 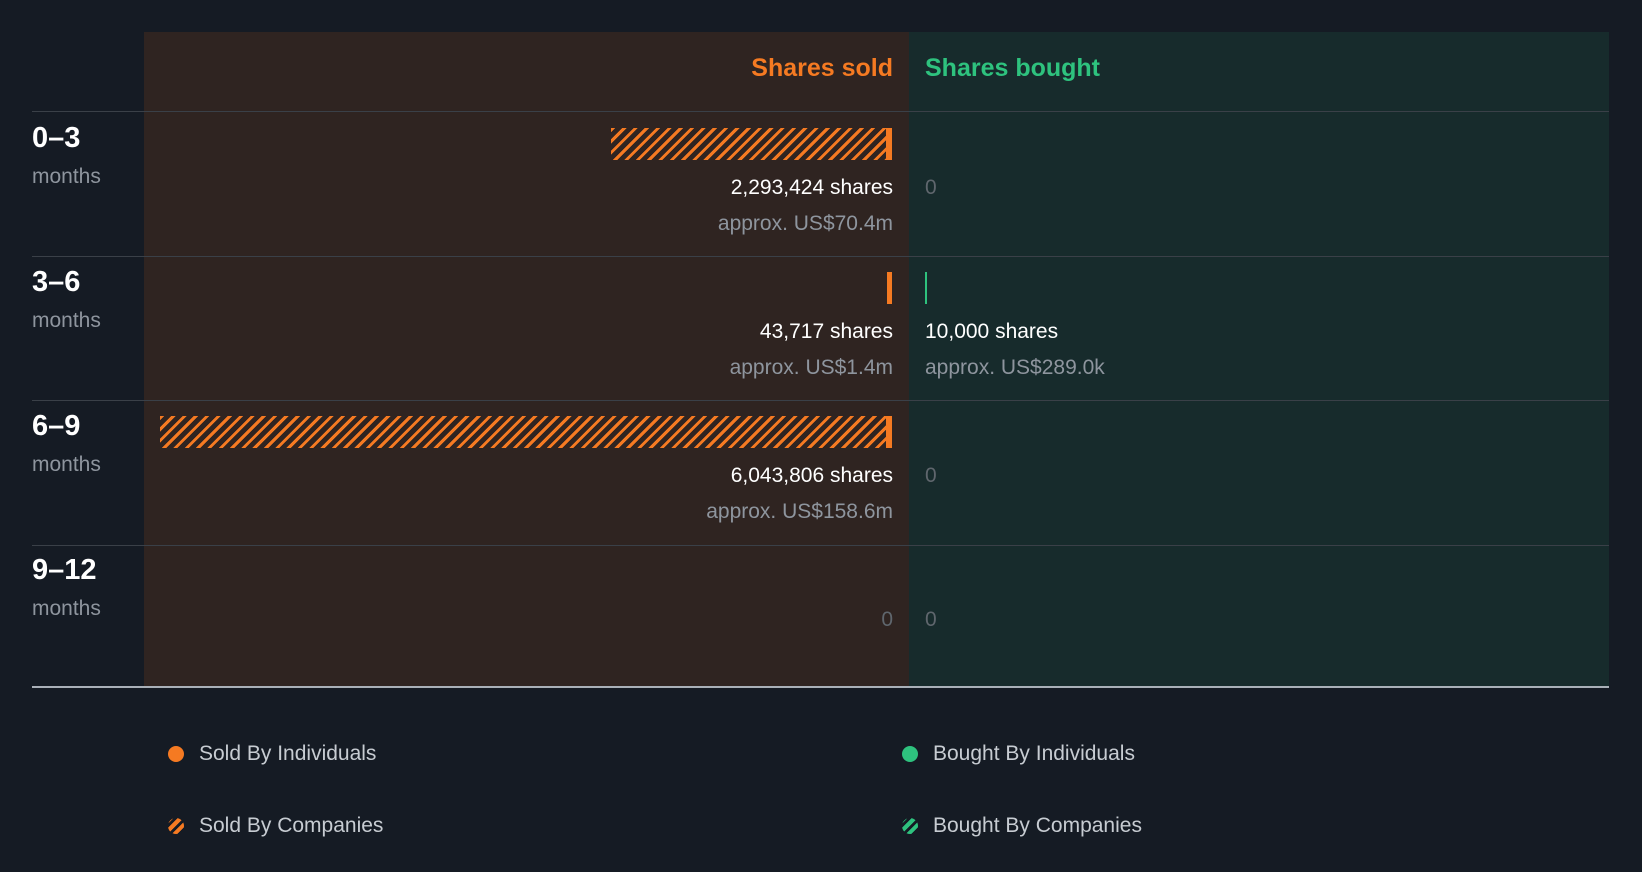 I want to click on bought-value-label: approx. US$289.0k, so click(x=1015, y=367).